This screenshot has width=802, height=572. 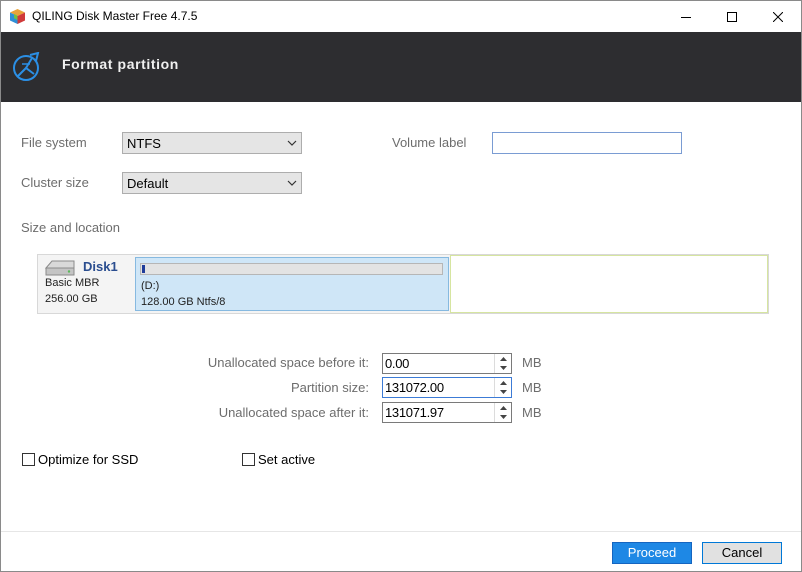 I want to click on volume-label-input, so click(x=587, y=143).